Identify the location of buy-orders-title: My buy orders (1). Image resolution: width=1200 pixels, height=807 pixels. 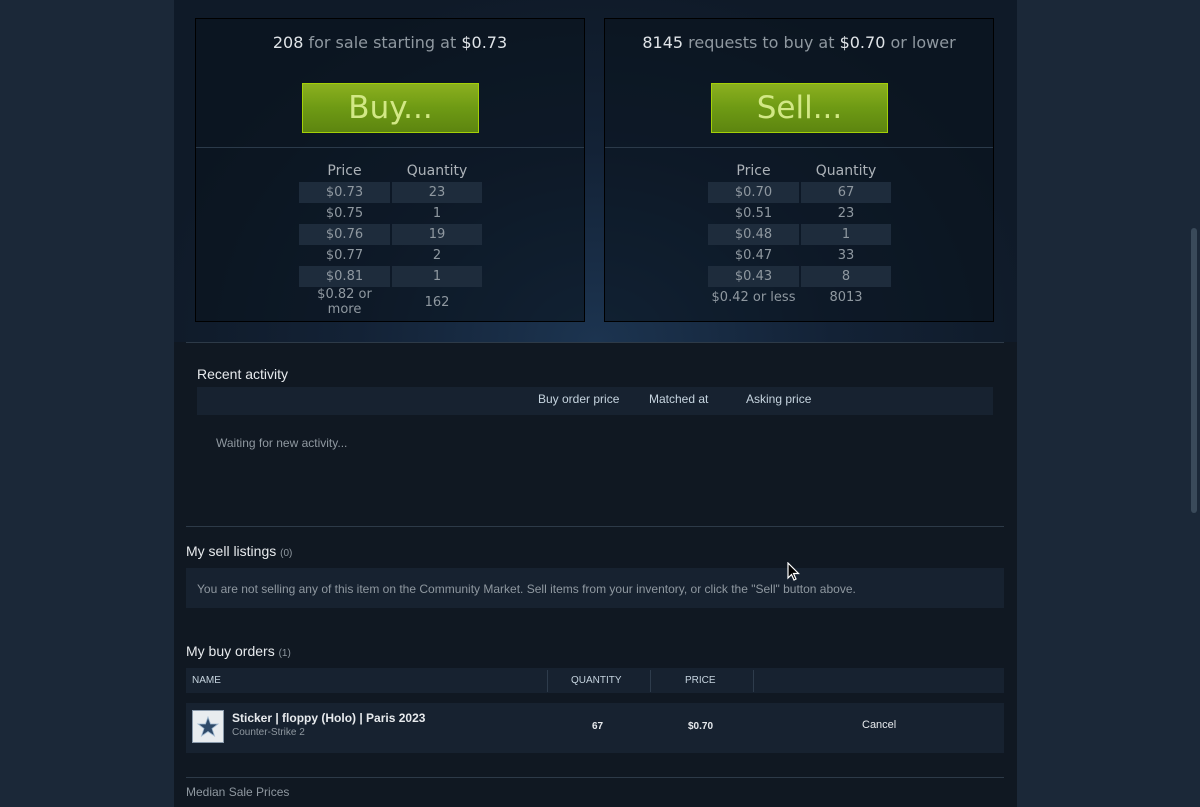
(238, 651).